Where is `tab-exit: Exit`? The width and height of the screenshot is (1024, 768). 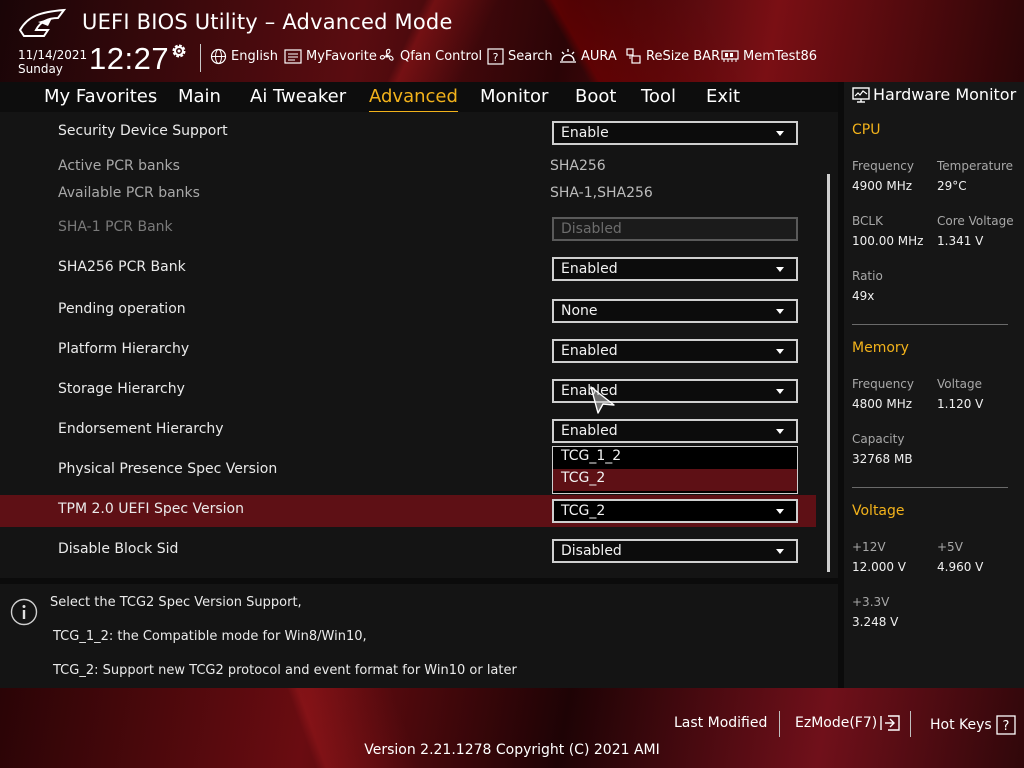
tab-exit: Exit is located at coordinates (723, 96).